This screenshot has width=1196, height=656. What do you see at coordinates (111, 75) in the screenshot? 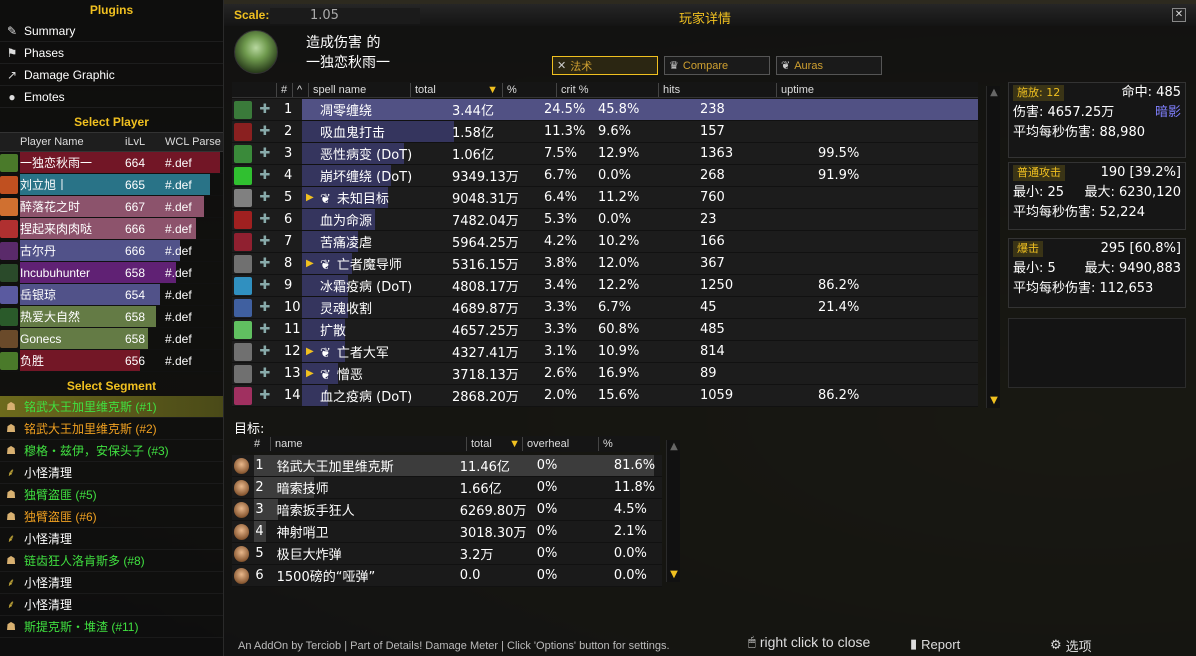
I see `plugin-item: ↗ Damage Graphic` at bounding box center [111, 75].